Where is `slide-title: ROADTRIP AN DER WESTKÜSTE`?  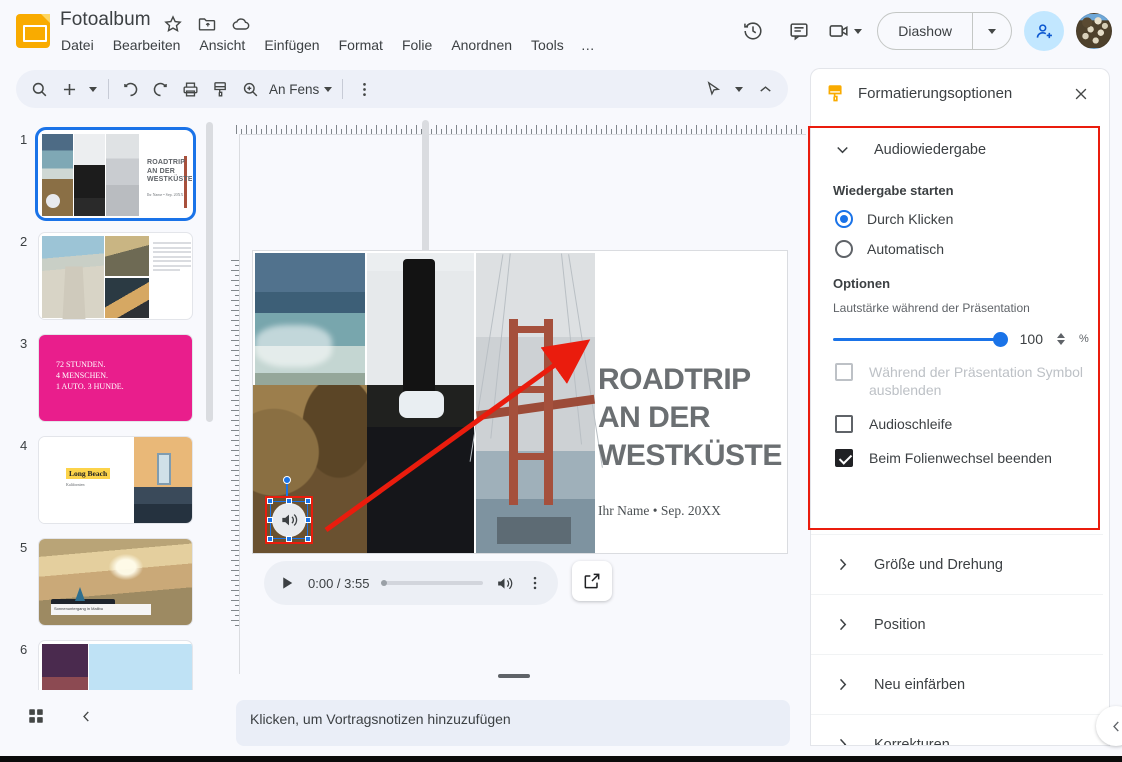 slide-title: ROADTRIP AN DER WESTKÜSTE is located at coordinates (690, 418).